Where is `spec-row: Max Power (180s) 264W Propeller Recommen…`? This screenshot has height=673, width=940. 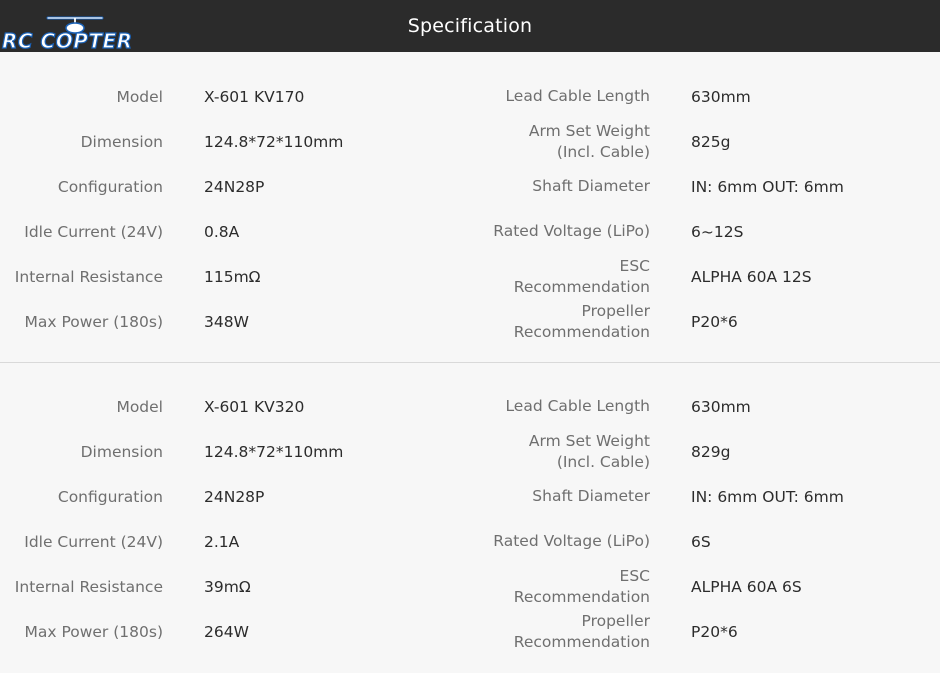 spec-row: Max Power (180s) 264W Propeller Recommen… is located at coordinates (470, 631).